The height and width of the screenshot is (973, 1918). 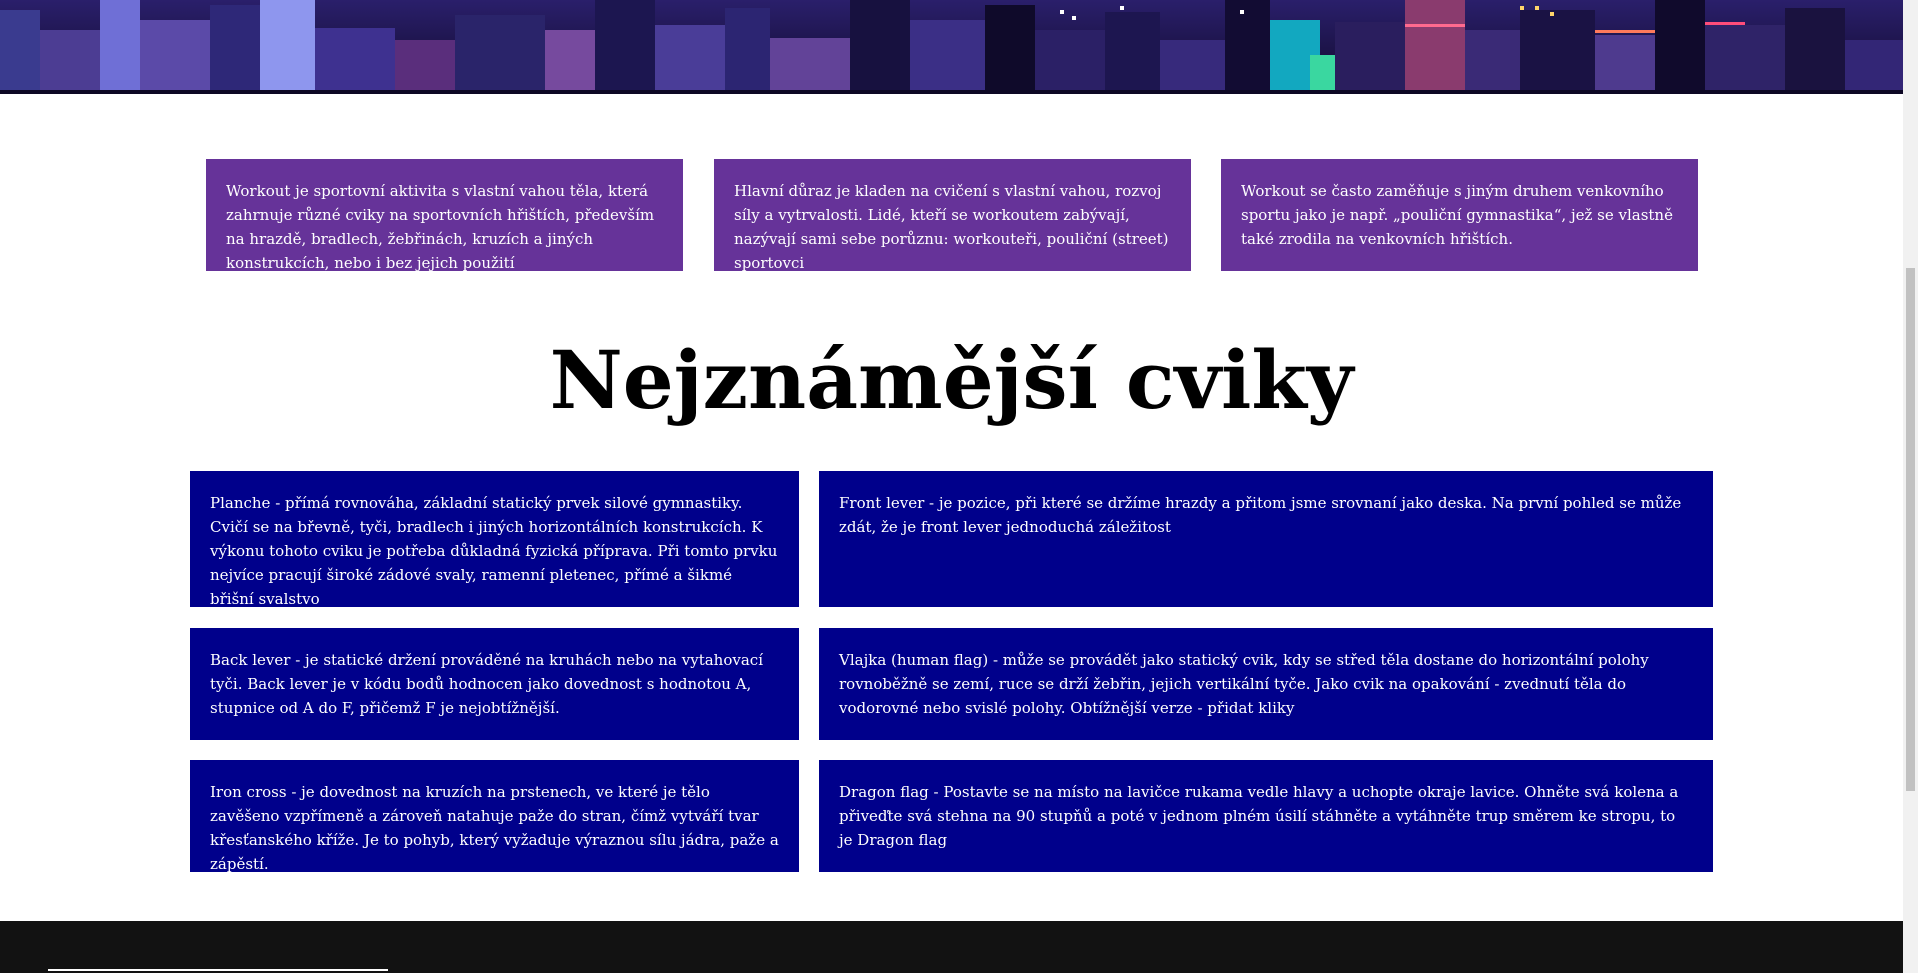 What do you see at coordinates (951, 947) in the screenshot?
I see `page-footer` at bounding box center [951, 947].